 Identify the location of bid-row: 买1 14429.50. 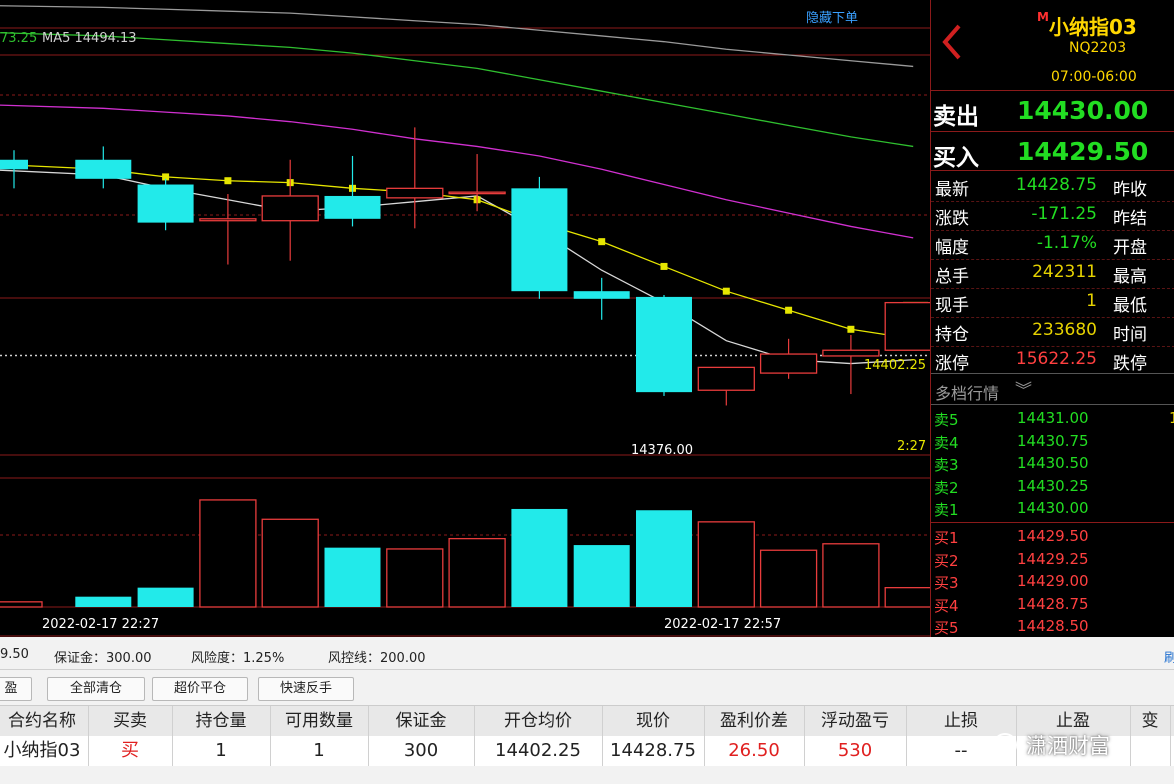
(1052, 536).